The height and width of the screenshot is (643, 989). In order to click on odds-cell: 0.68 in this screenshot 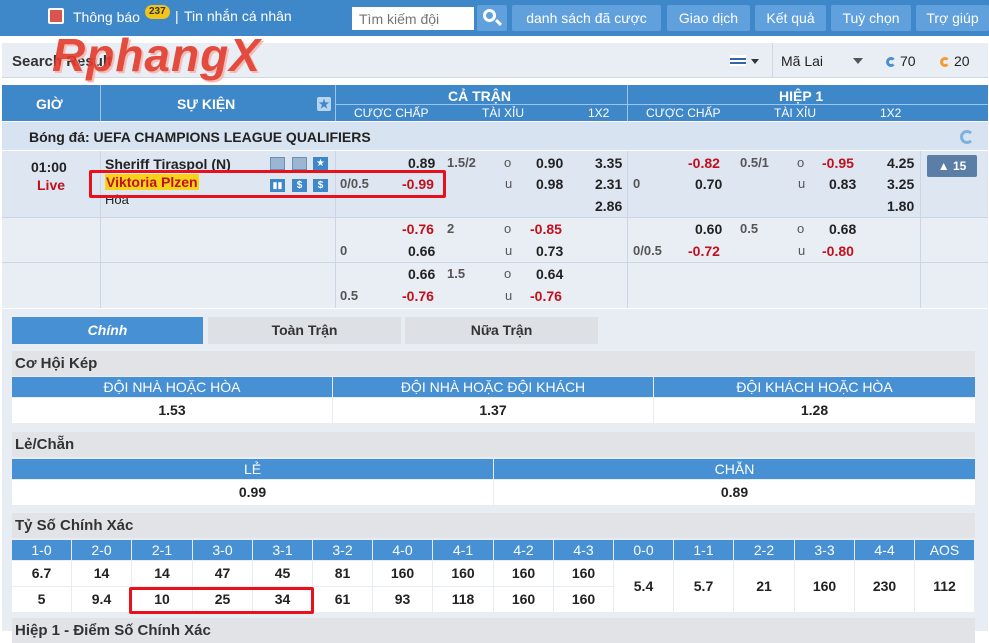, I will do `click(842, 229)`.